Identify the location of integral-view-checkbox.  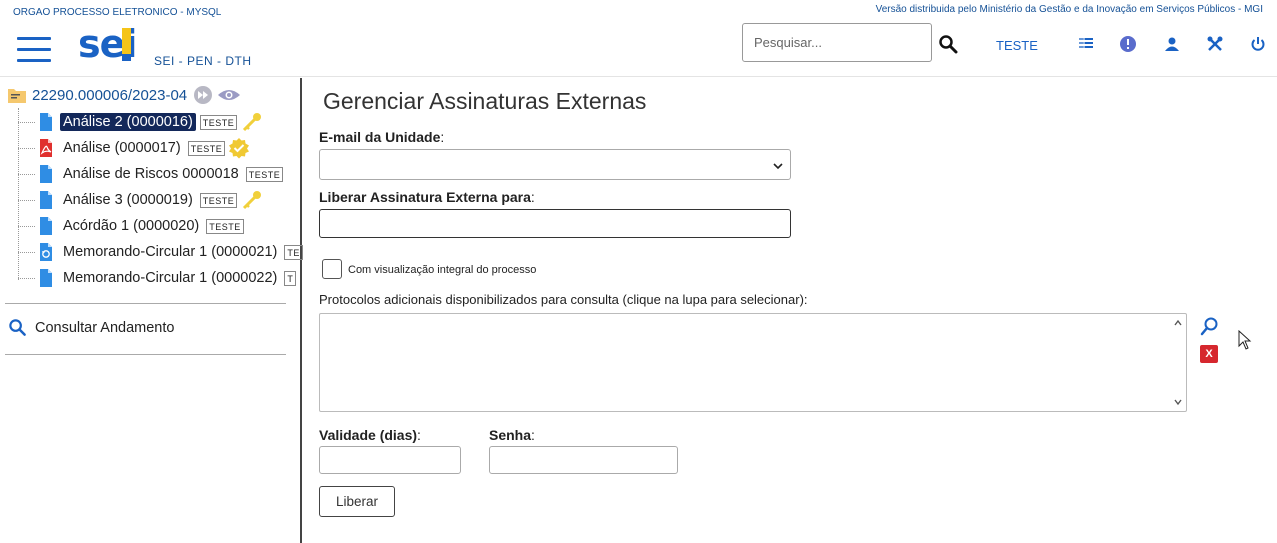
(332, 269).